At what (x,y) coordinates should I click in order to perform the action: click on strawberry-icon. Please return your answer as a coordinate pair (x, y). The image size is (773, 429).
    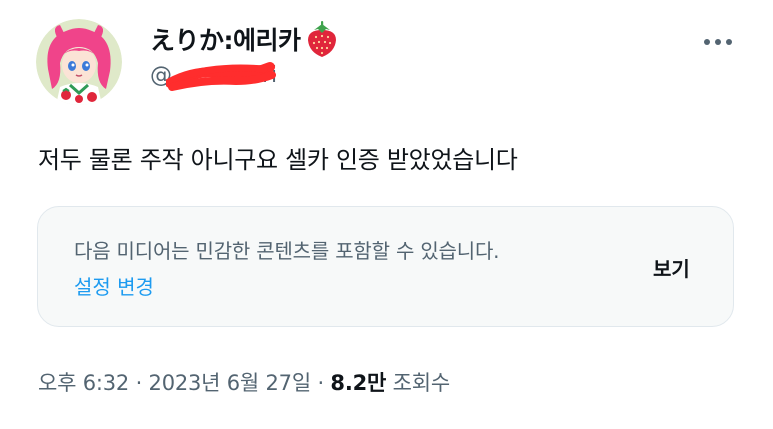
    Looking at the image, I should click on (321, 39).